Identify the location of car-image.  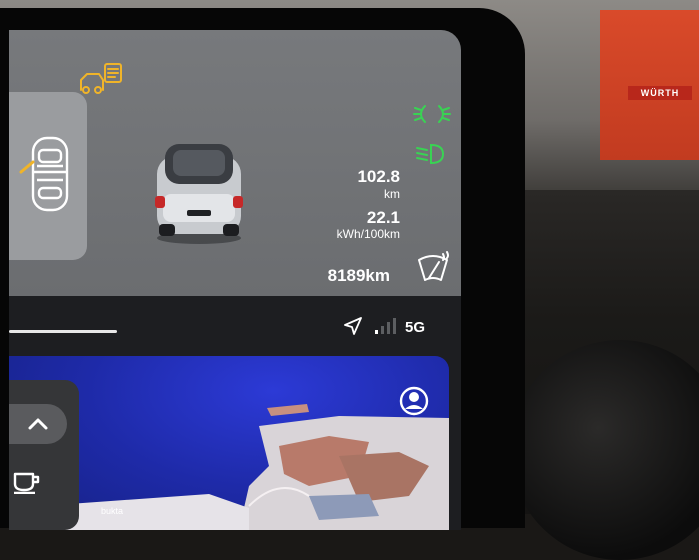
(199, 194).